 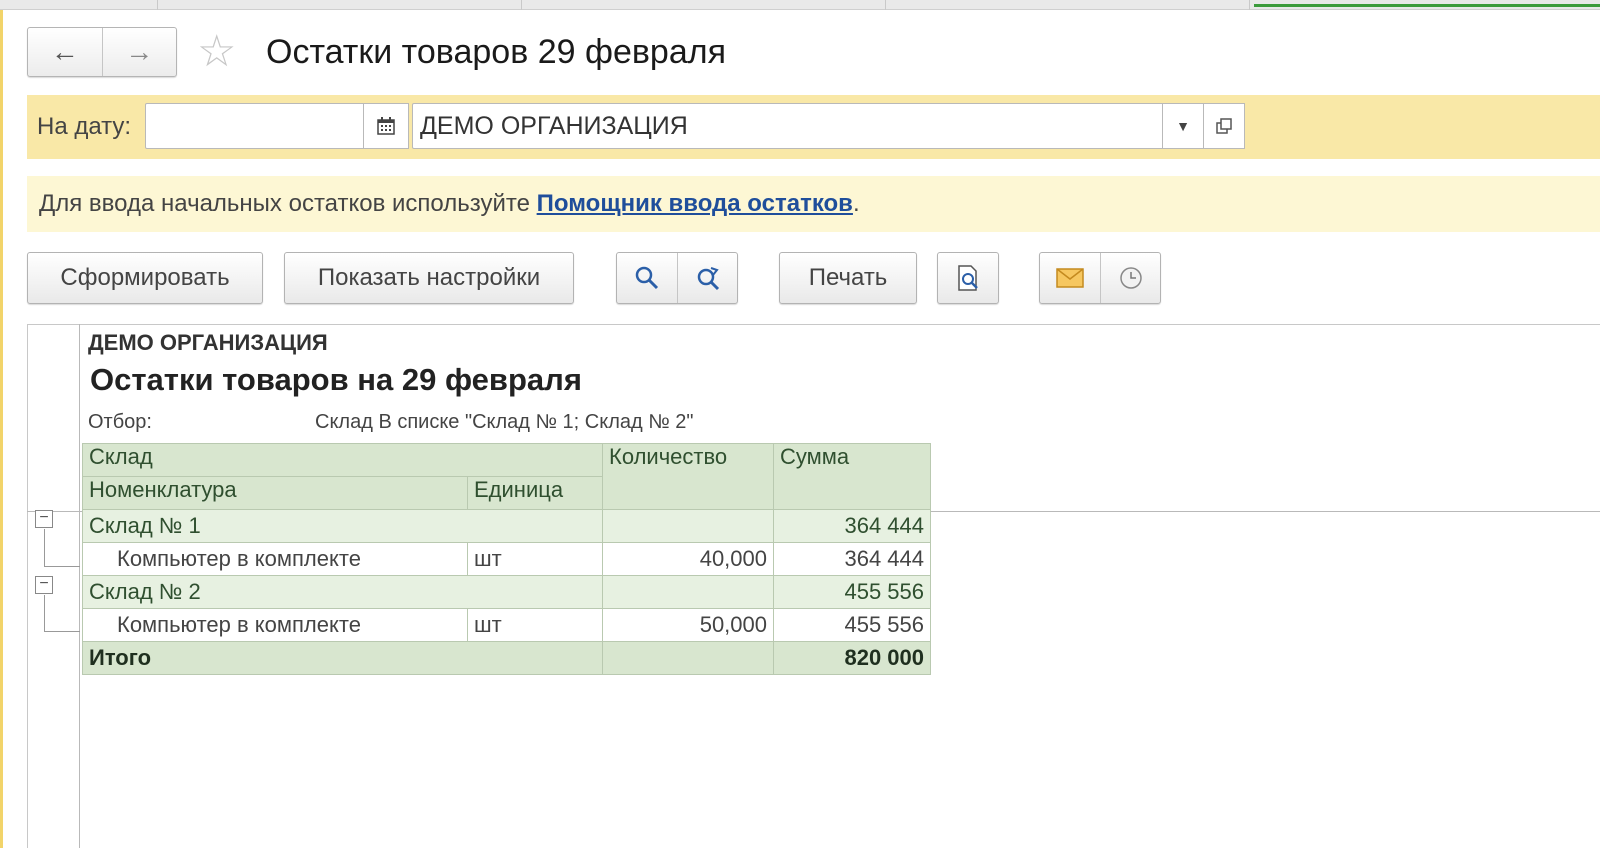 I want to click on organization-field: ДЕМО ОРГАНИЗАЦИЯ, so click(x=800, y=126).